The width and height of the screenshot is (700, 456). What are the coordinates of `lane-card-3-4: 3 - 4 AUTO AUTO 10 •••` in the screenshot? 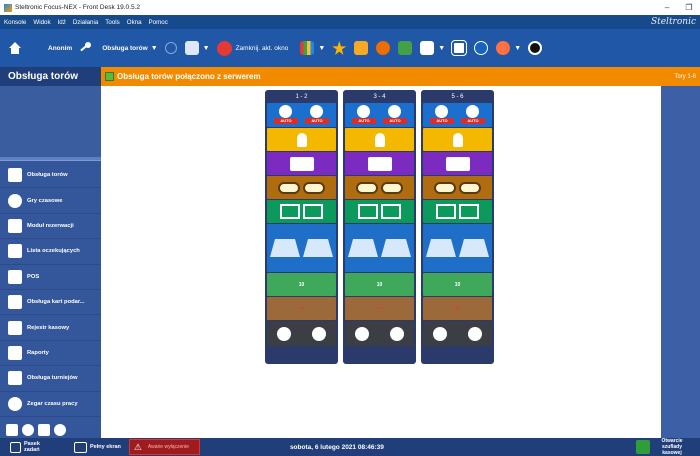 It's located at (379, 227).